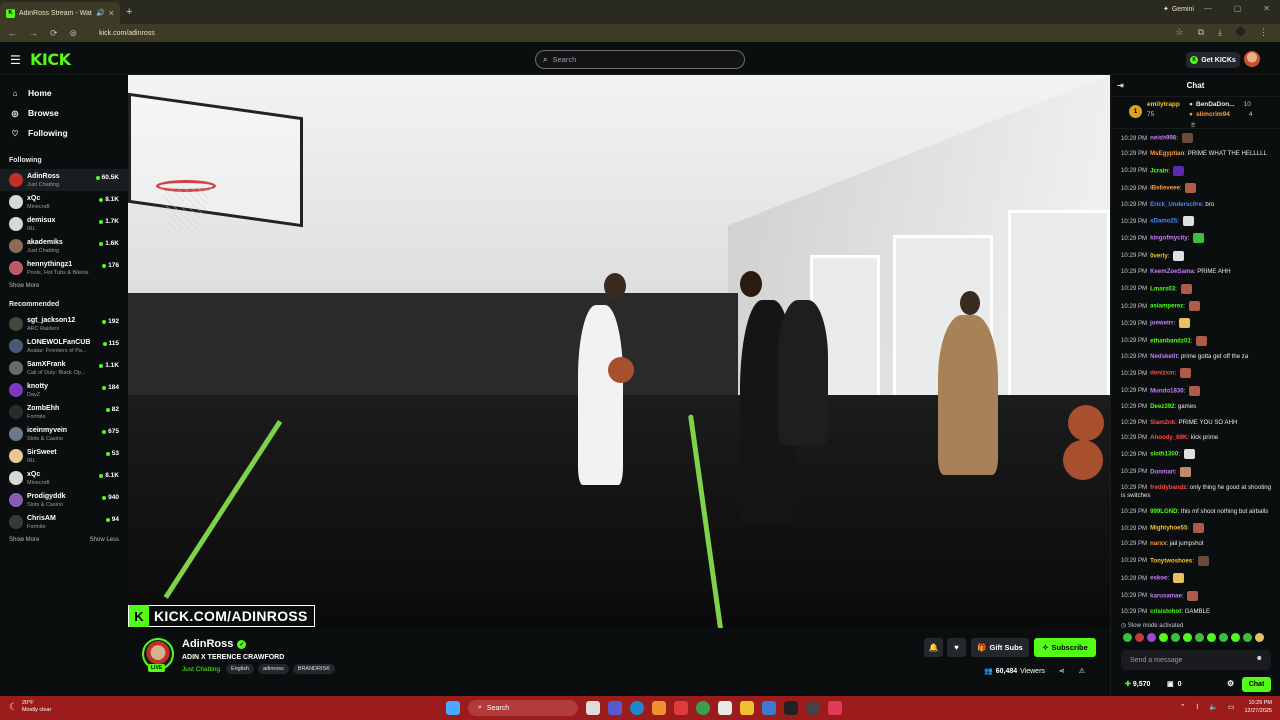 The height and width of the screenshot is (720, 1280). I want to click on message-username: Erick_Undersc0re, so click(1176, 204).